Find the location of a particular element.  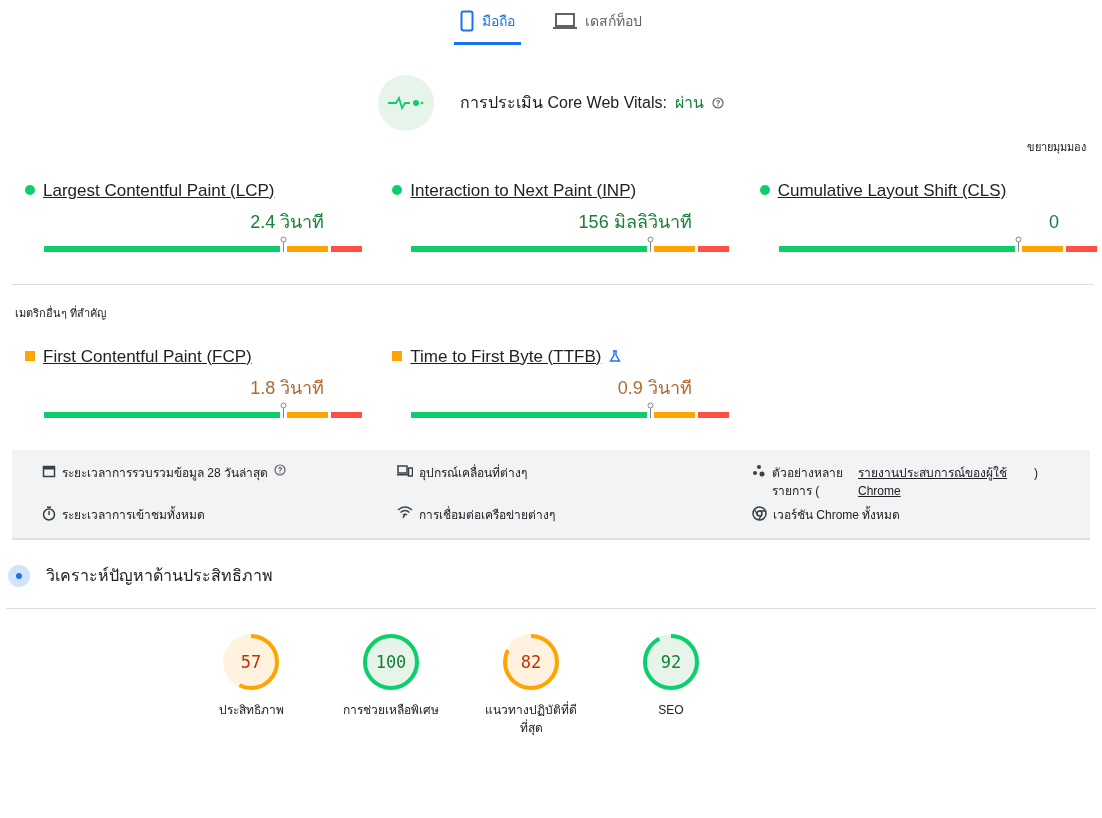

target-icon is located at coordinates (19, 576).